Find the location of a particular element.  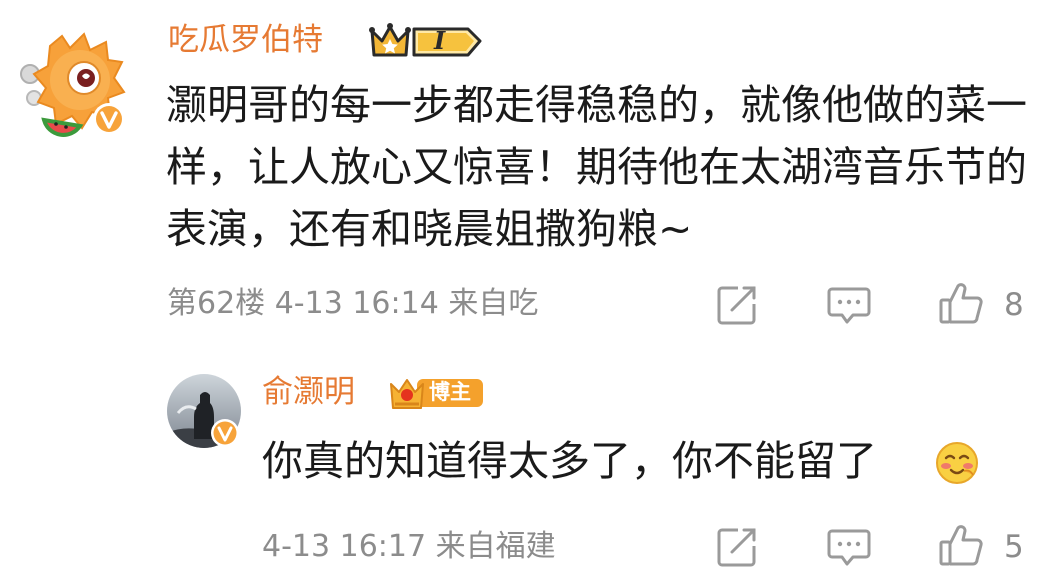

comment-meta: 第62楼 4-13 16:14 来自吃 is located at coordinates (353, 303).